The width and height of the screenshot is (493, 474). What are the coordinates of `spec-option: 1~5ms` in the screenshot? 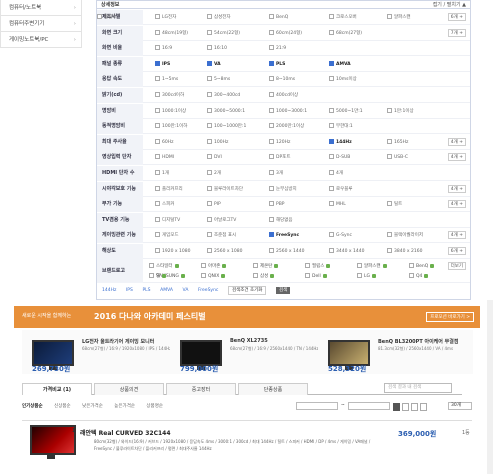 It's located at (166, 79).